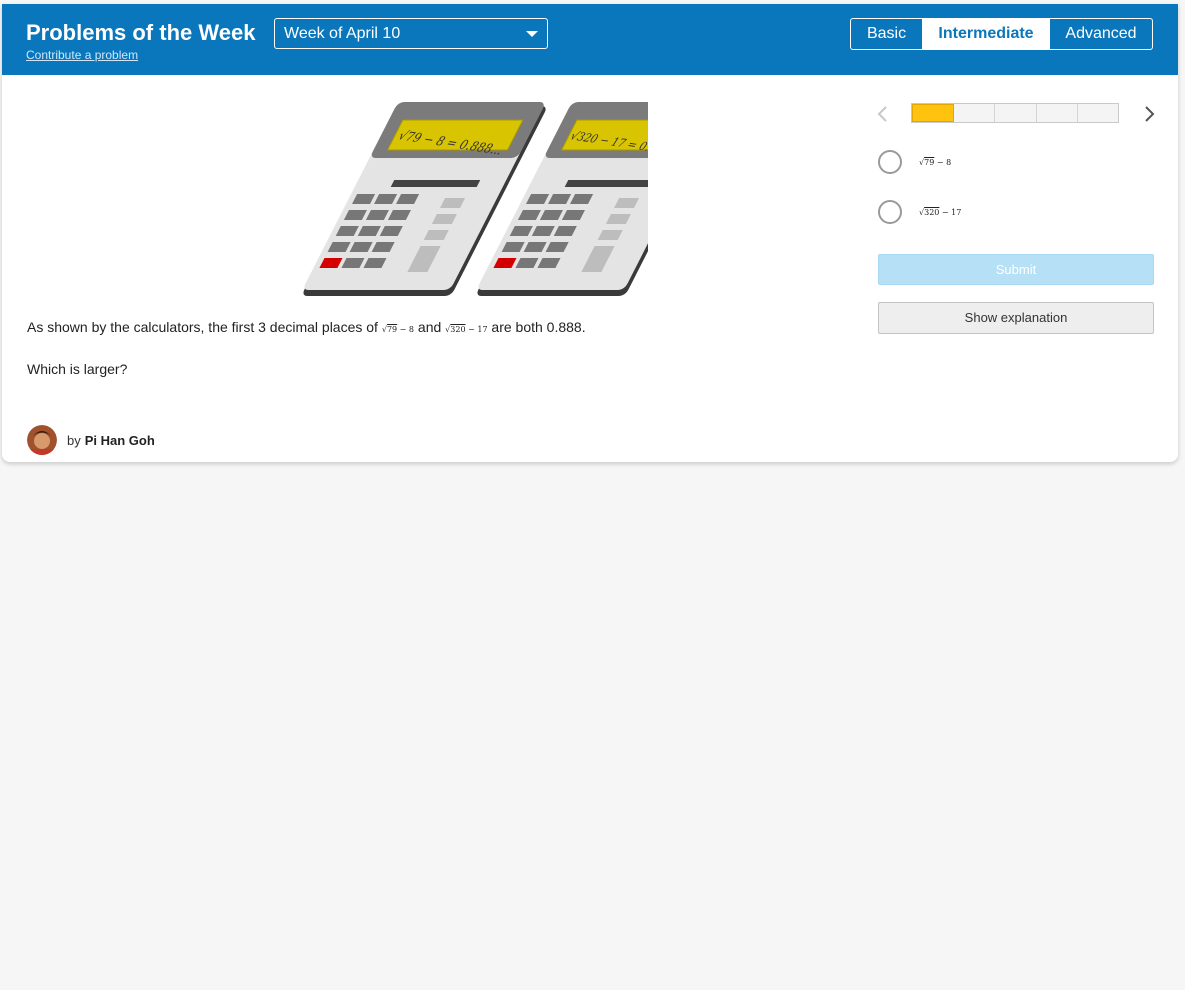  I want to click on problem-question: Which is larger?, so click(77, 369).